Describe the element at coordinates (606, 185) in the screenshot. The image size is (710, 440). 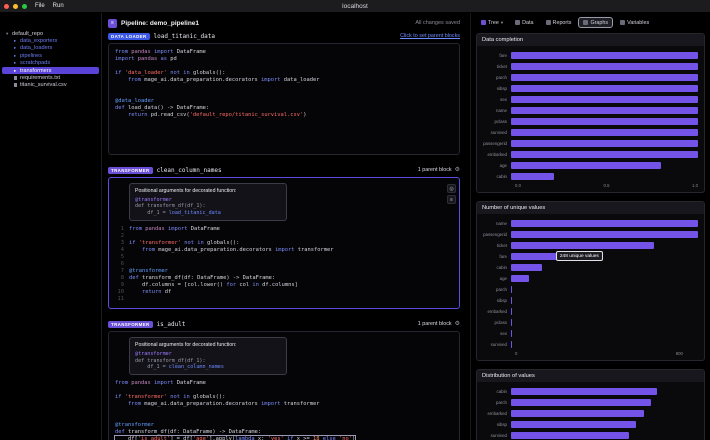
I see `x-axis: 0.0 0.5 1.0` at that location.